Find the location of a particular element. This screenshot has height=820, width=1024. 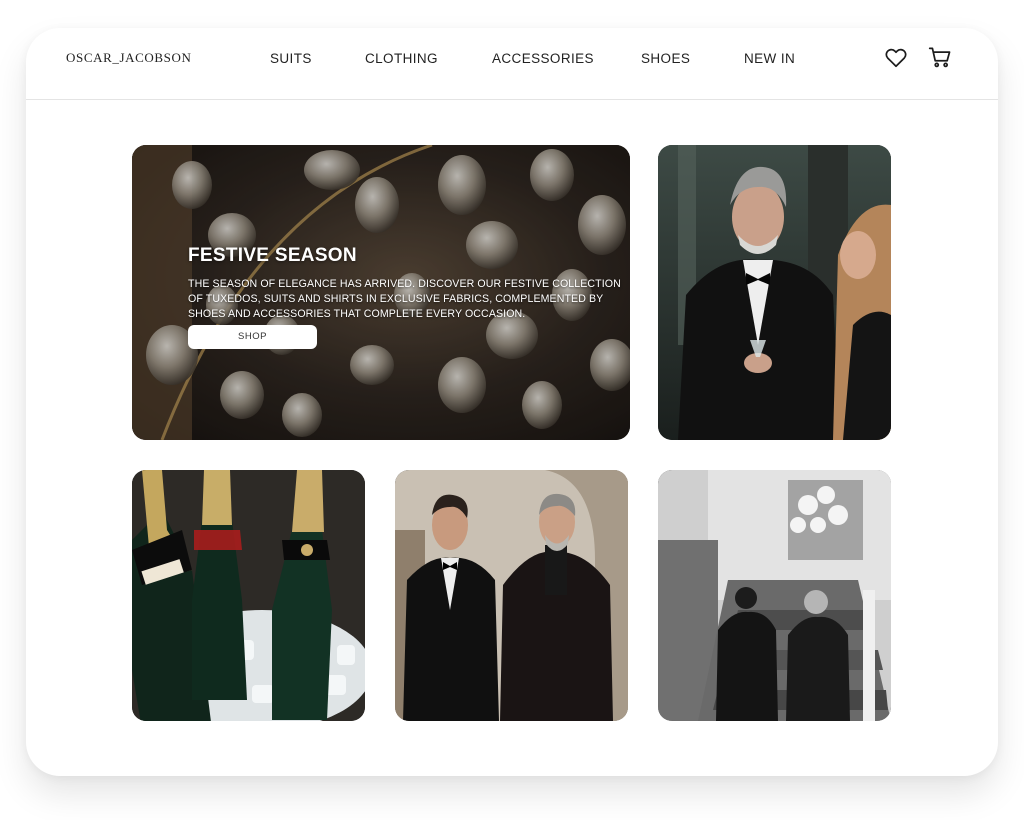

staircase-black-white-photo is located at coordinates (774, 595).